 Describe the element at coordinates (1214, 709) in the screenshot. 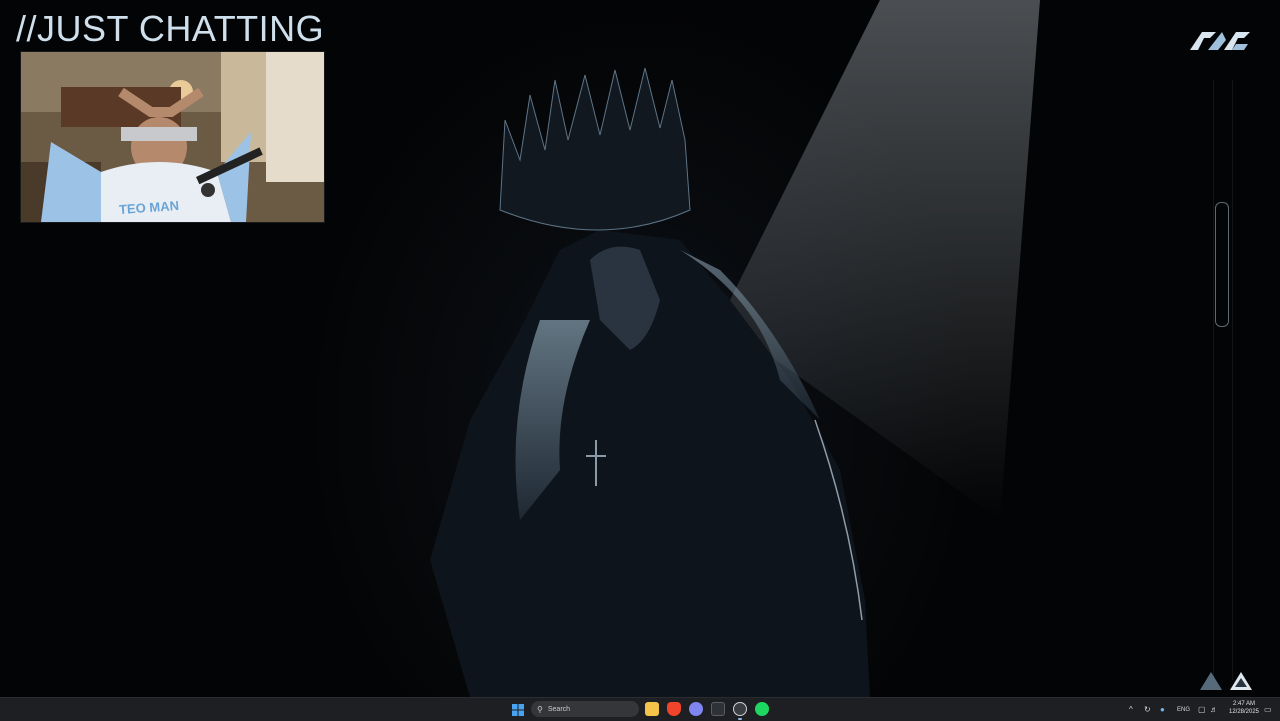

I see `volume-icon: ♬` at that location.